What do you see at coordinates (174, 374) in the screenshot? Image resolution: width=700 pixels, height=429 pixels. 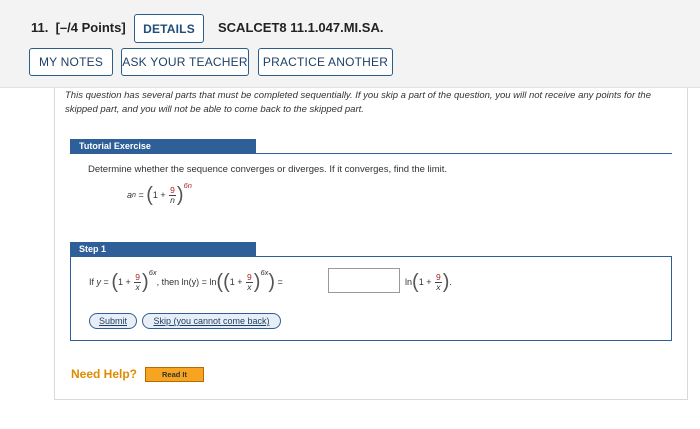 I see `read-it-button: Read It` at bounding box center [174, 374].